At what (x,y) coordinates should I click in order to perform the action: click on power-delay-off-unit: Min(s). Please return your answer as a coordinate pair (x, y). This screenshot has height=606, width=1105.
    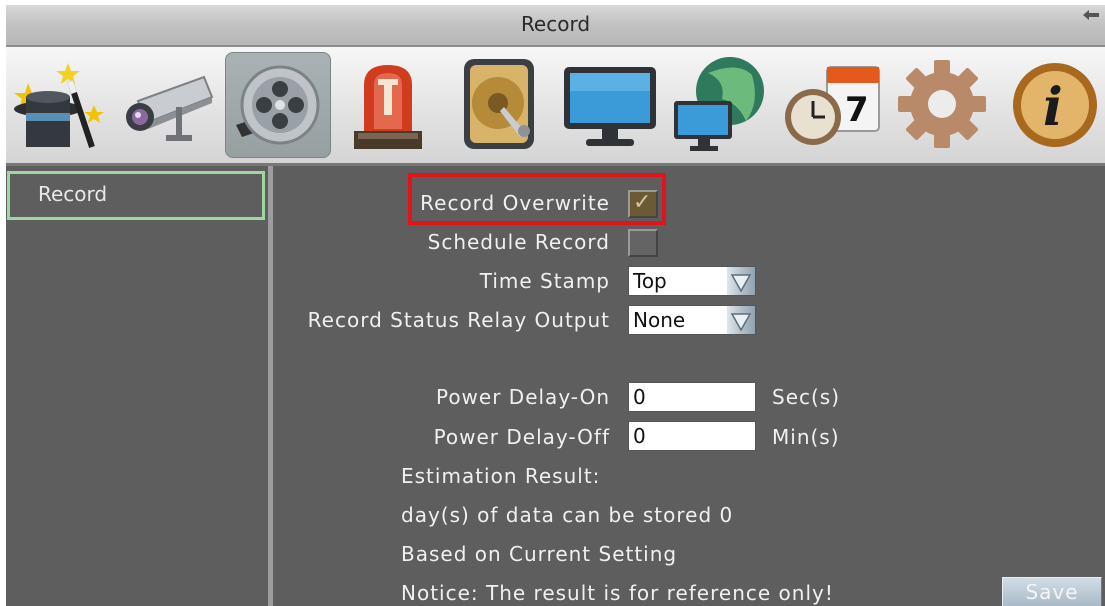
    Looking at the image, I should click on (806, 437).